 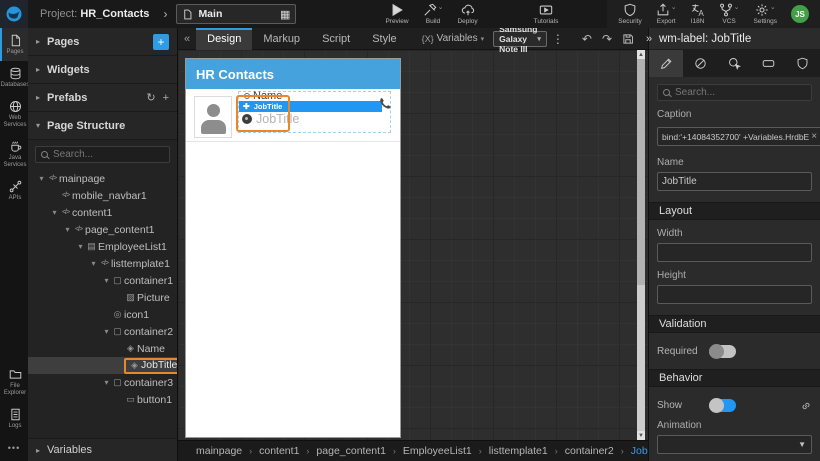 What do you see at coordinates (102, 449) in the screenshot?
I see `variables-section: ▸ Variables` at bounding box center [102, 449].